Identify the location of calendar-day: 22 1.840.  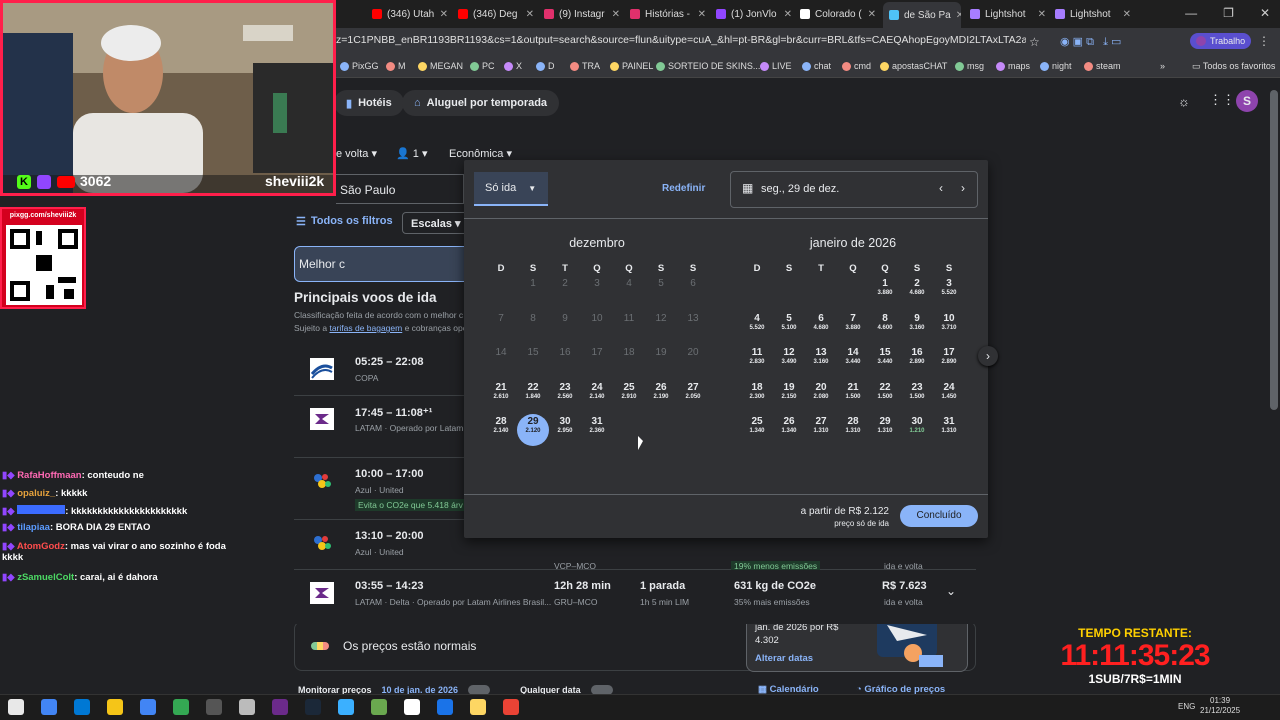
(533, 396).